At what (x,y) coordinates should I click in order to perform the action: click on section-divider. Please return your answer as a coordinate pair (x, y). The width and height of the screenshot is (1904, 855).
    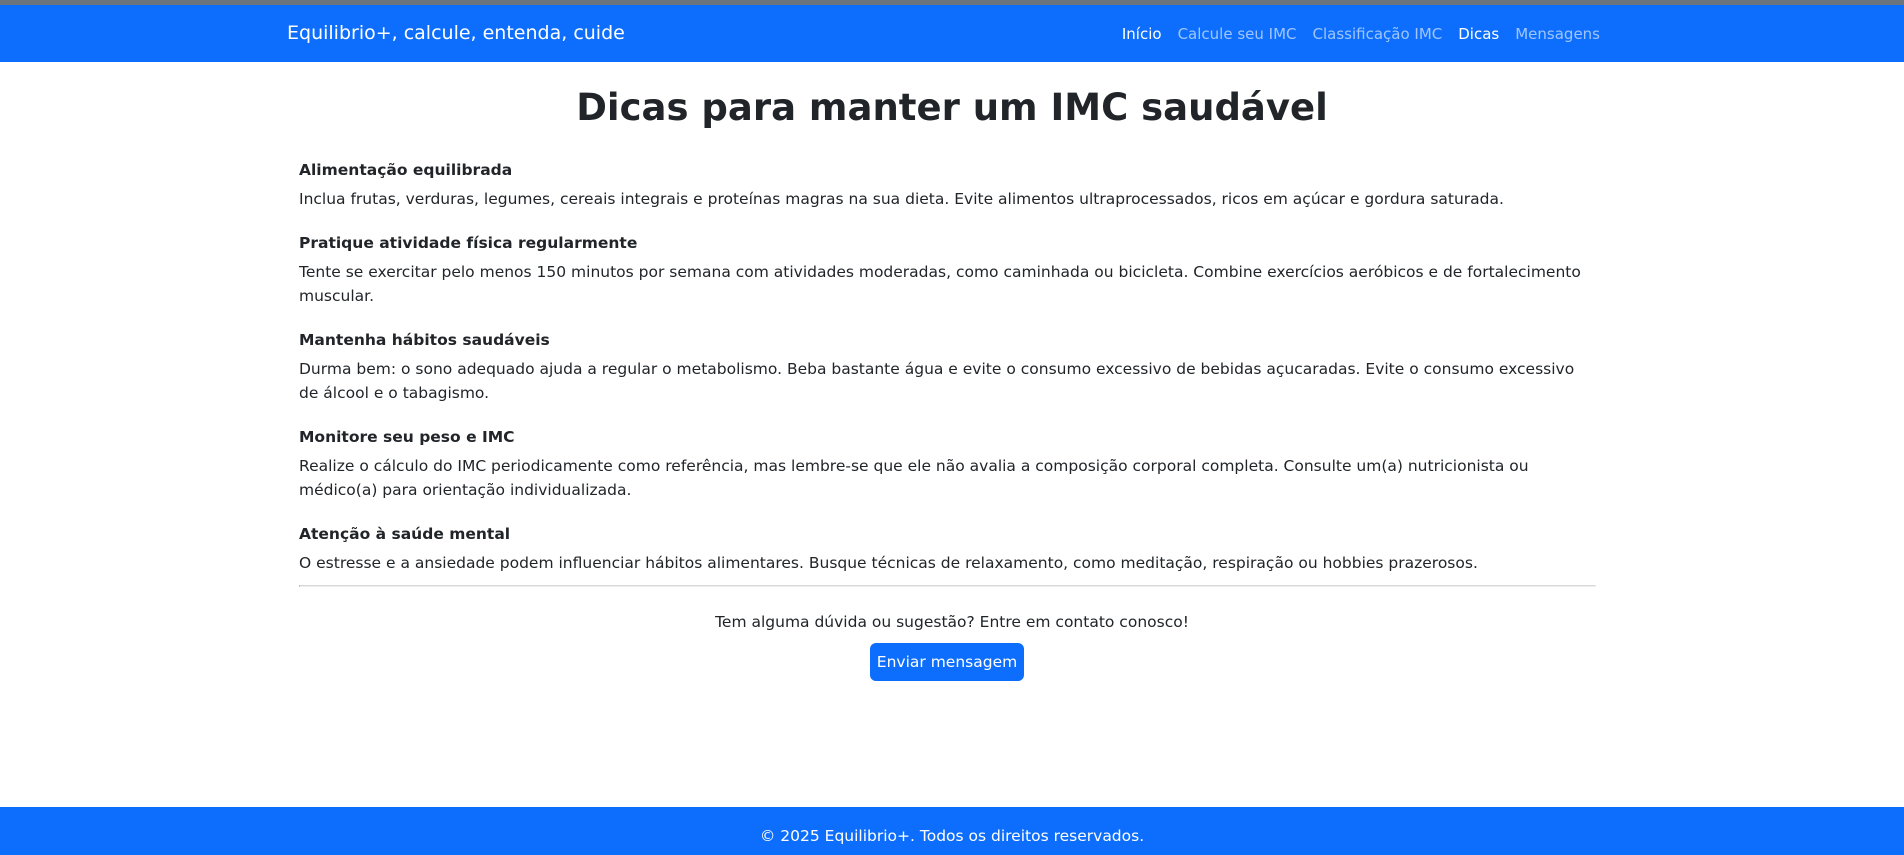
    Looking at the image, I should click on (947, 586).